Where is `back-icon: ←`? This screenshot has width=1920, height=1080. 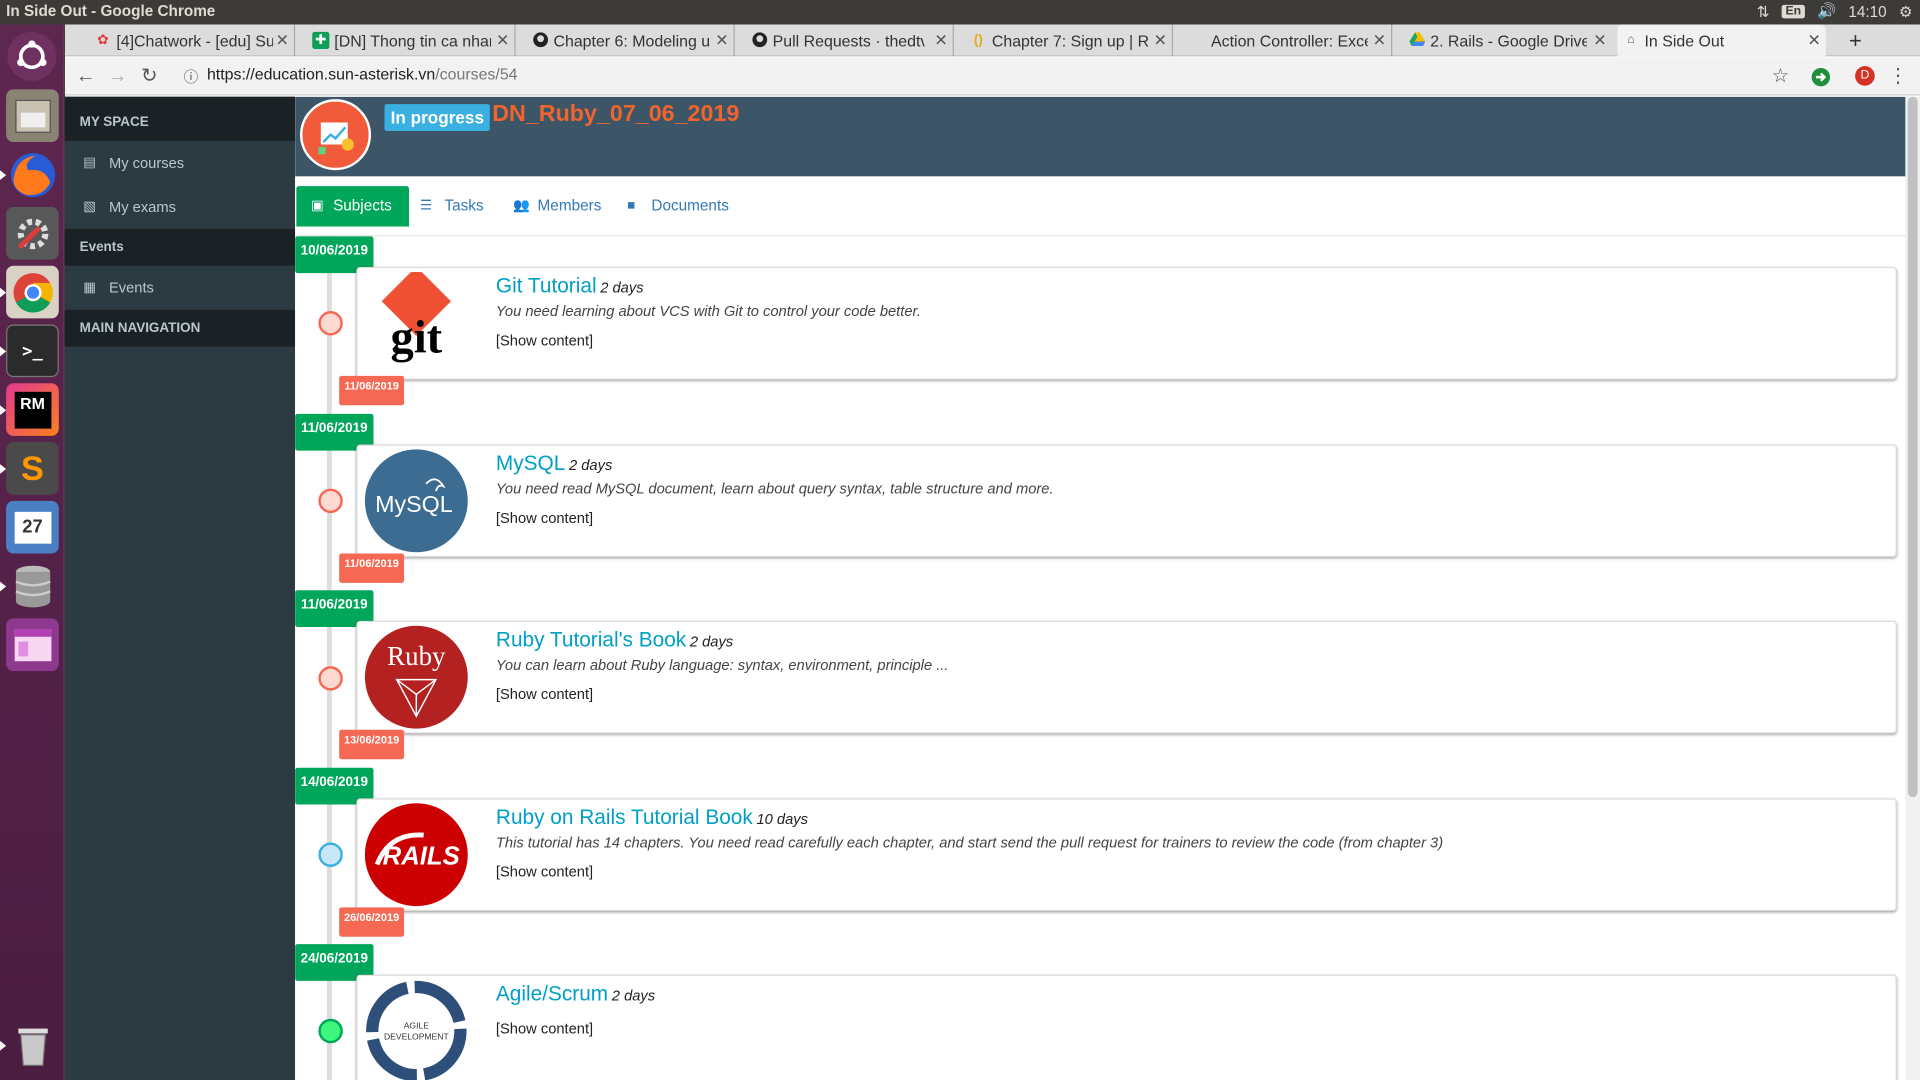
back-icon: ← is located at coordinates (85, 77).